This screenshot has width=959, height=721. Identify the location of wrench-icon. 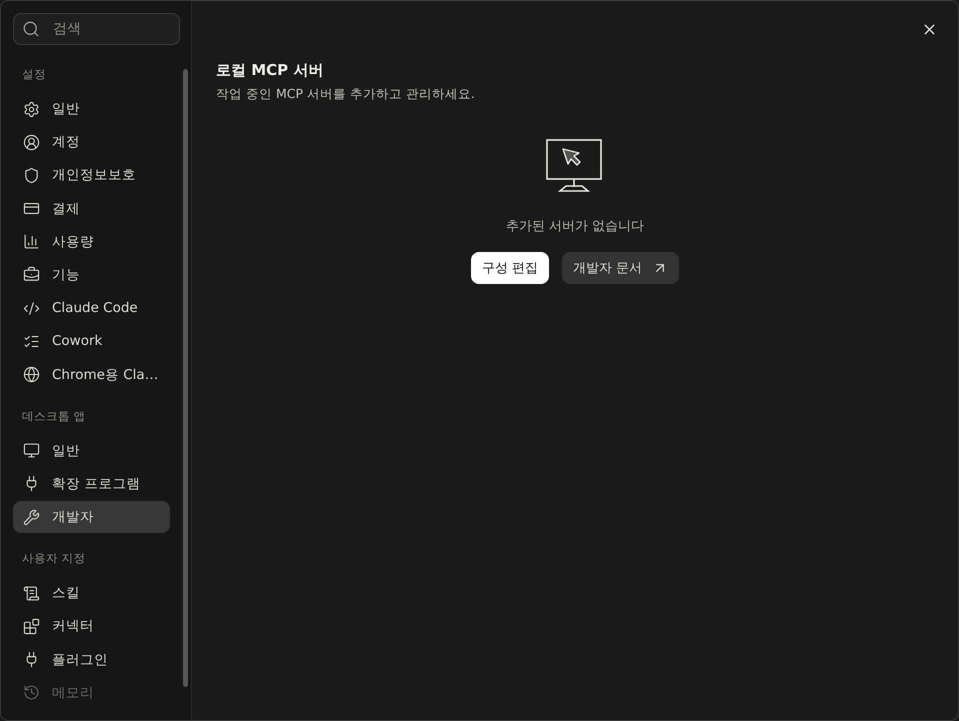
(31, 517).